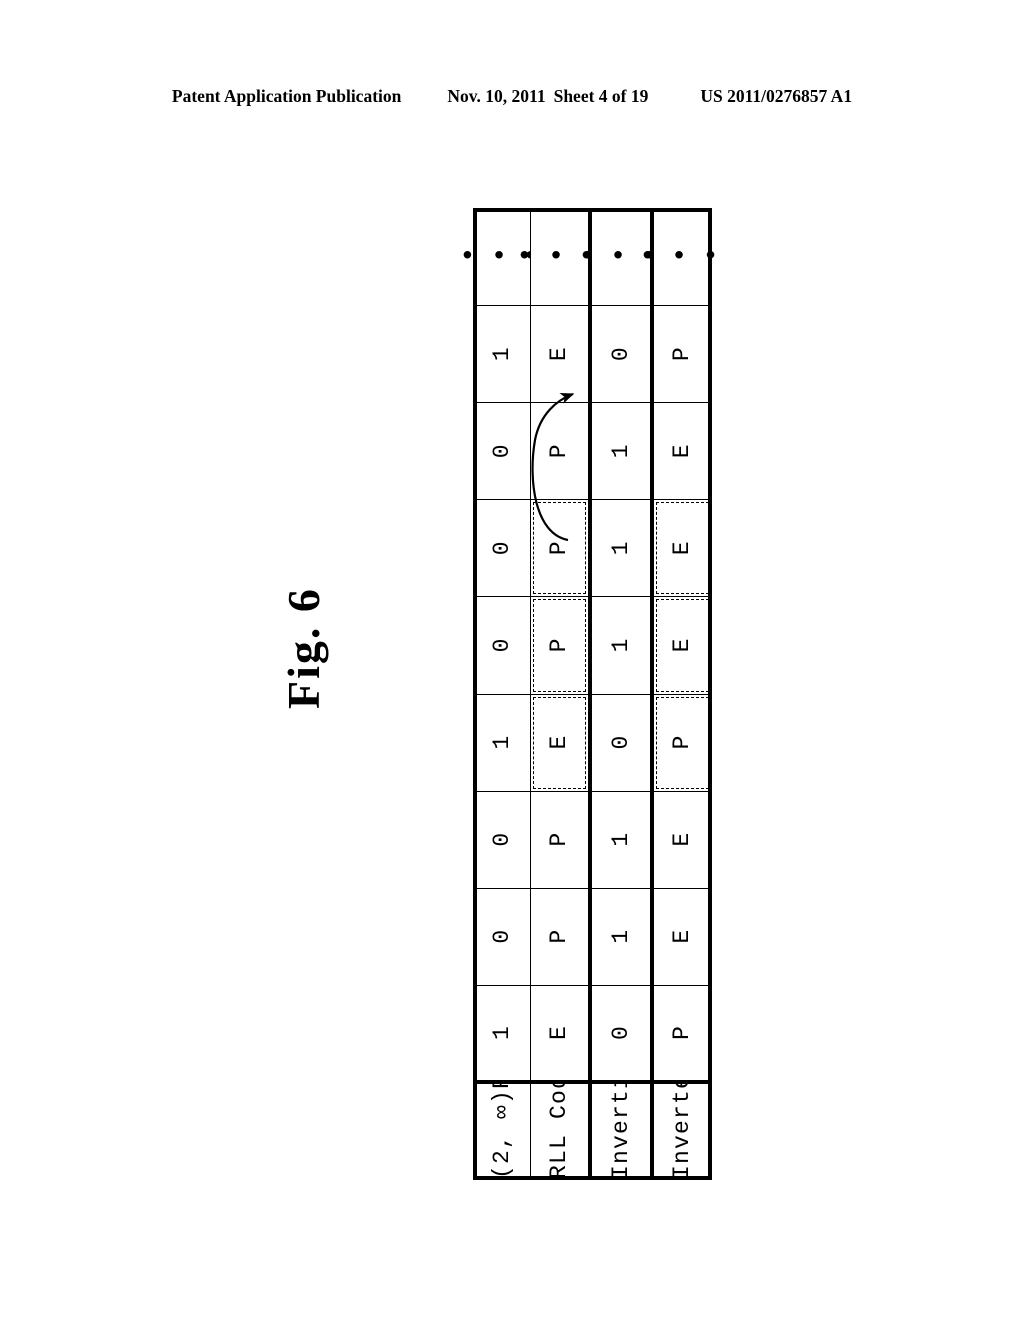 This screenshot has width=1024, height=1320. What do you see at coordinates (681, 1034) in the screenshot?
I see `cell-inverted-0: P` at bounding box center [681, 1034].